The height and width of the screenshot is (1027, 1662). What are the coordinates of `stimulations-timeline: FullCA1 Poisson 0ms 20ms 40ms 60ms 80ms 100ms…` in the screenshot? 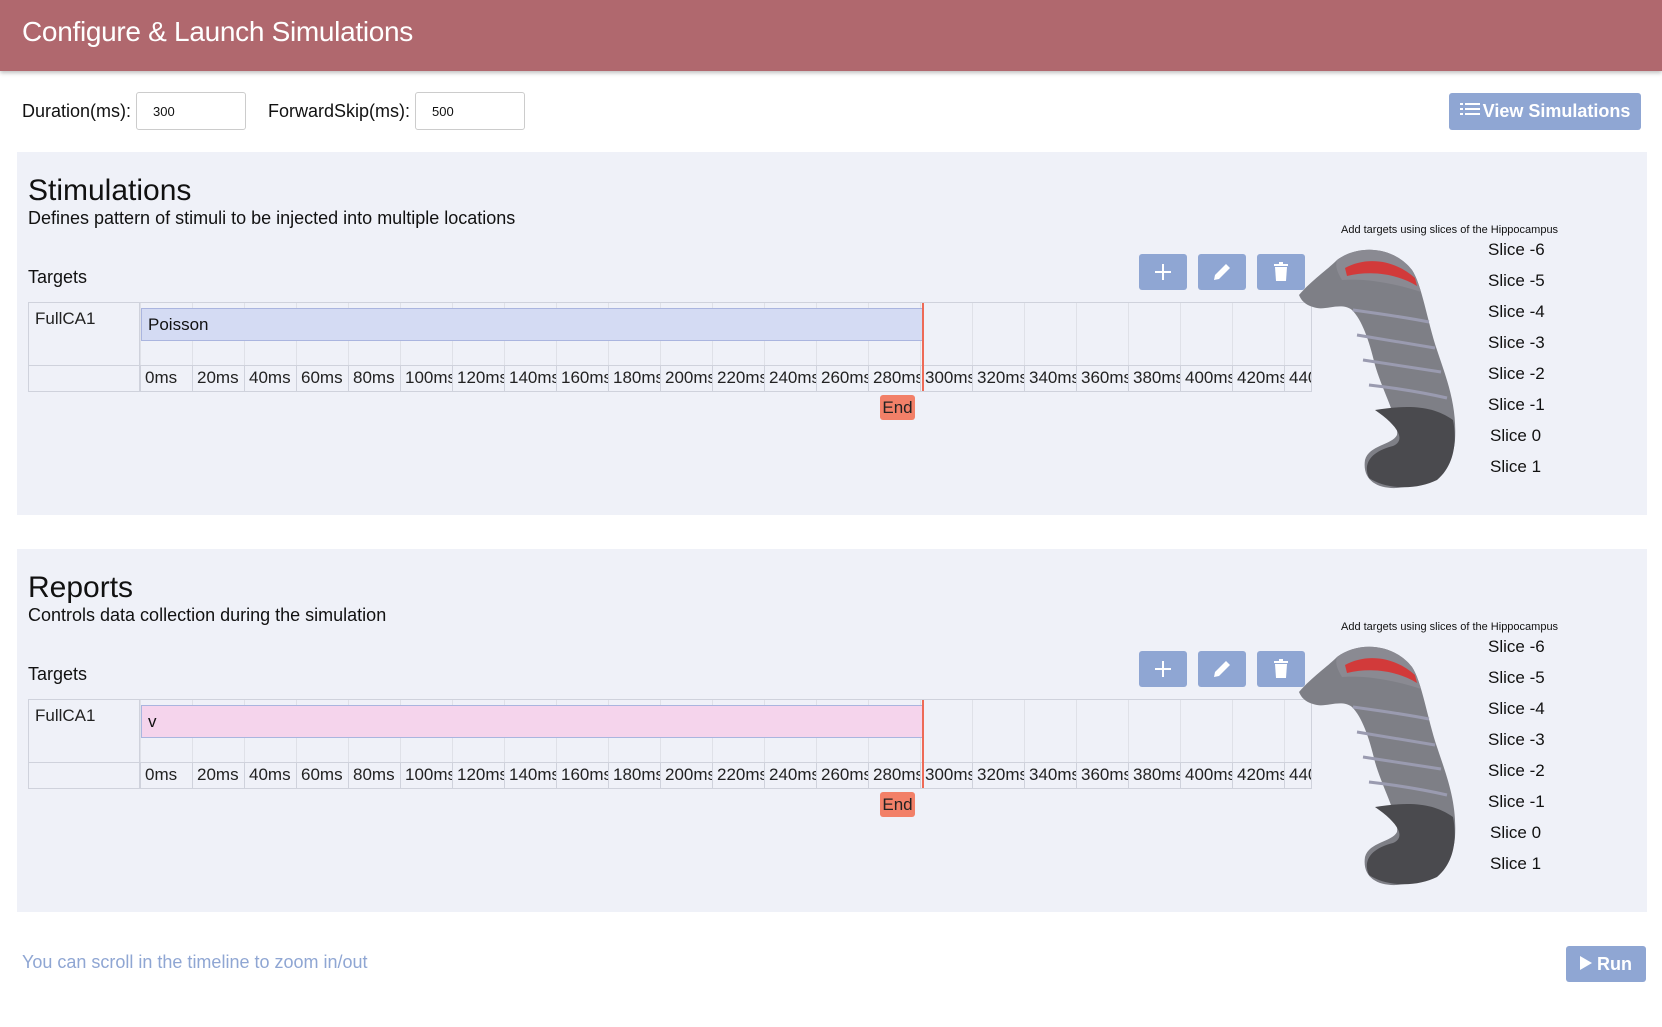 It's located at (670, 347).